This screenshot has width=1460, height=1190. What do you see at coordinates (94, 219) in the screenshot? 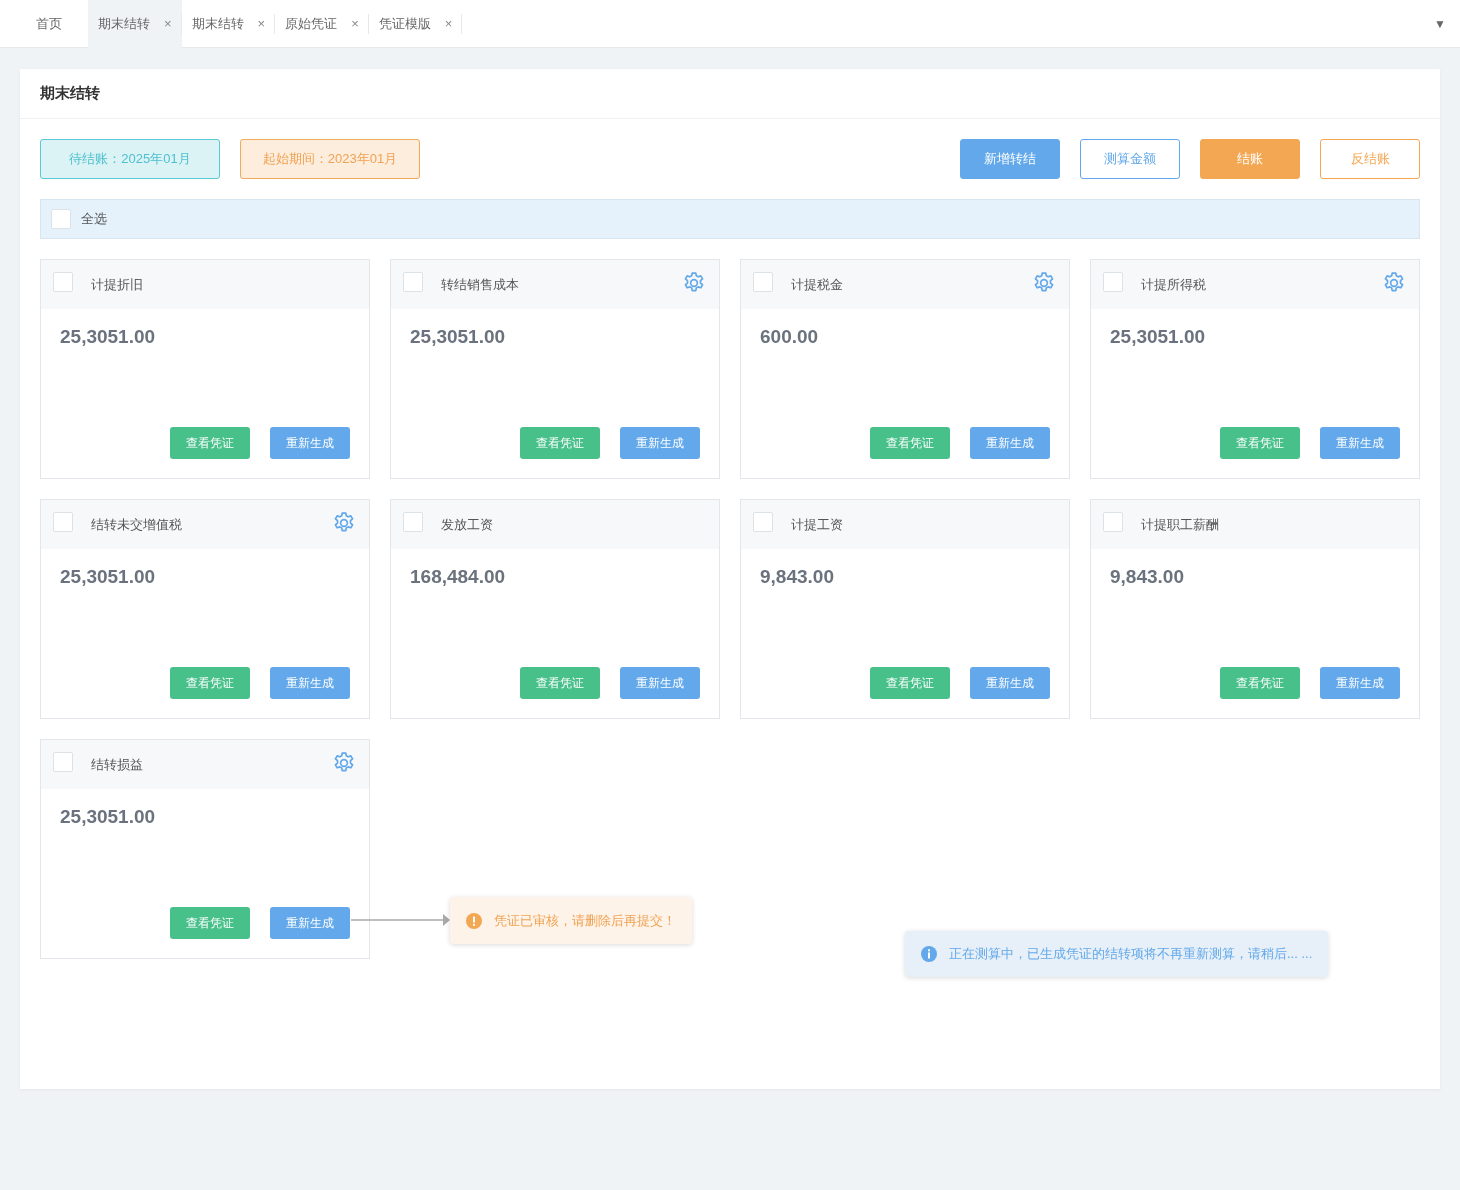
I see `select-all-label: 全选` at bounding box center [94, 219].